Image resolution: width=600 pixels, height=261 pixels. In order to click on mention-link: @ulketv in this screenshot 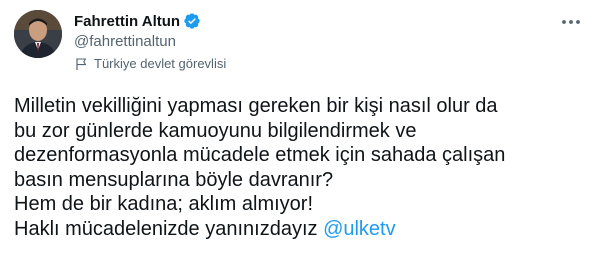, I will do `click(359, 229)`.